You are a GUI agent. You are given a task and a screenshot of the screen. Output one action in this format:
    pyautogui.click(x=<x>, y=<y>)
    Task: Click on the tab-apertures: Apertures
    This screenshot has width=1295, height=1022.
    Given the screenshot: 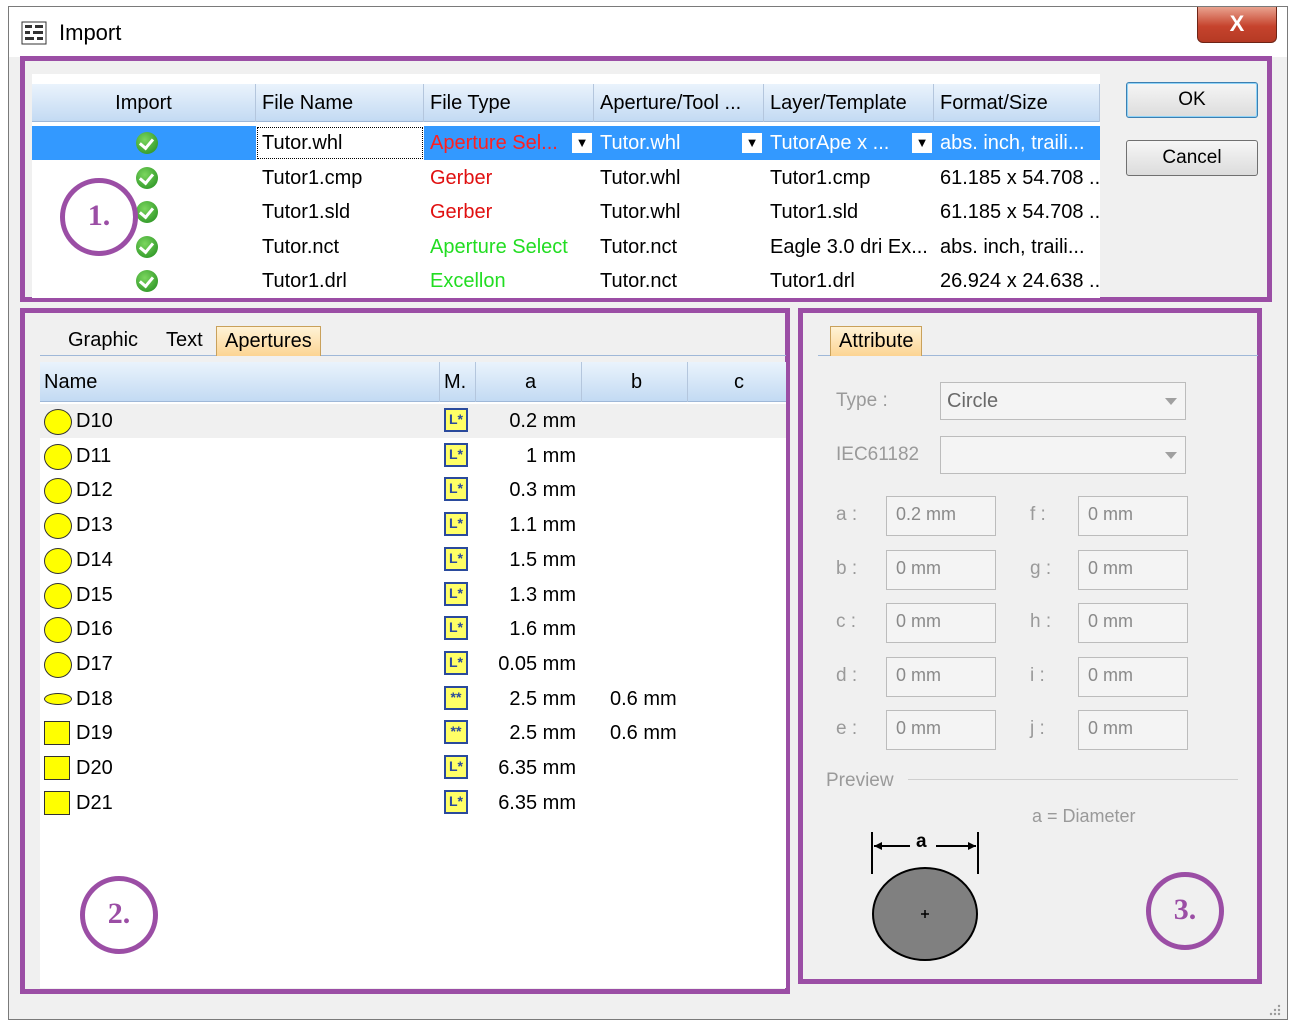 What is the action you would take?
    pyautogui.click(x=268, y=341)
    